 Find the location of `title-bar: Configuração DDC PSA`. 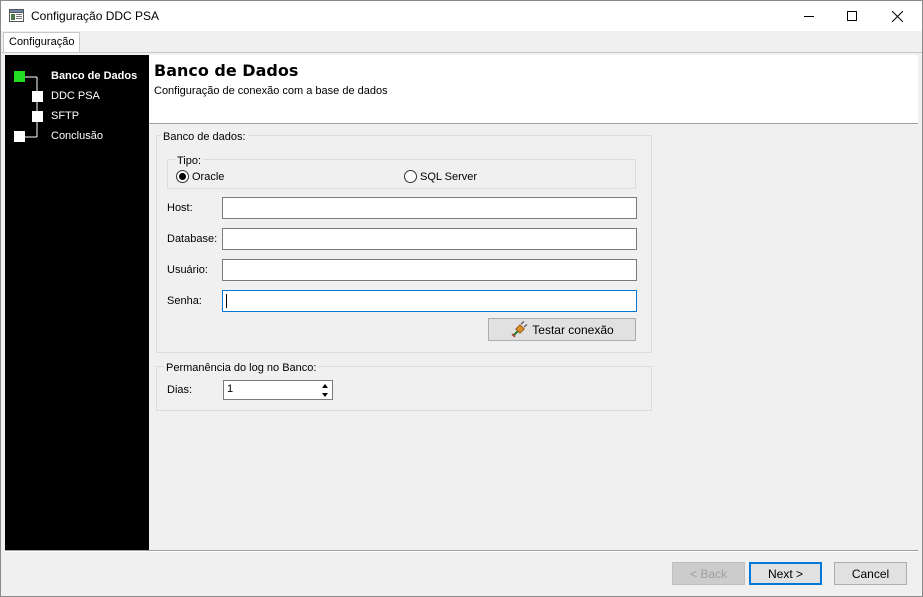

title-bar: Configuração DDC PSA is located at coordinates (461, 16).